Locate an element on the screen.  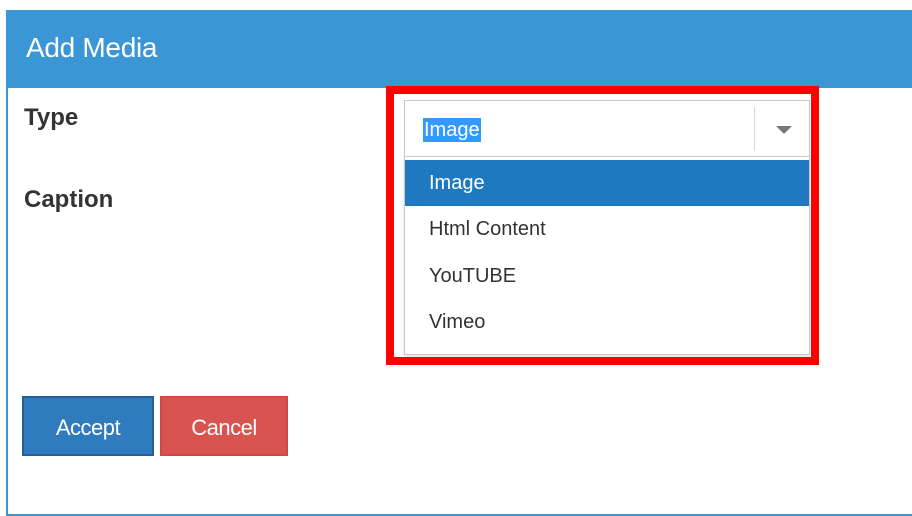
dialog-title: Add Media is located at coordinates (92, 47).